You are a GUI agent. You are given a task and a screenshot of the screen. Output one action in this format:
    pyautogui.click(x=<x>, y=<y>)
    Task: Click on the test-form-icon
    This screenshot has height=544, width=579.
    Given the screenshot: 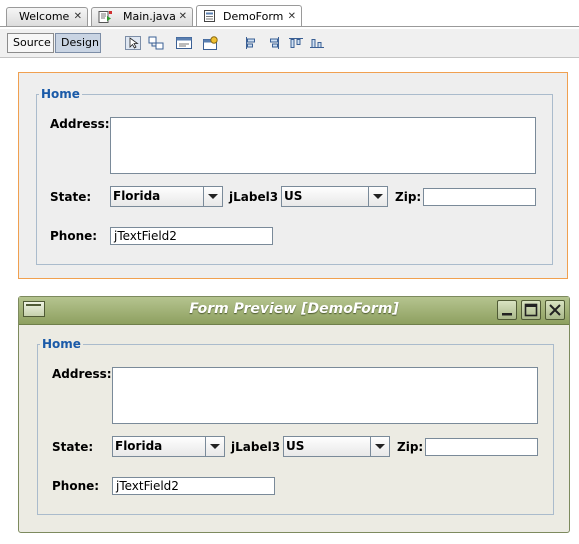 What is the action you would take?
    pyautogui.click(x=211, y=43)
    